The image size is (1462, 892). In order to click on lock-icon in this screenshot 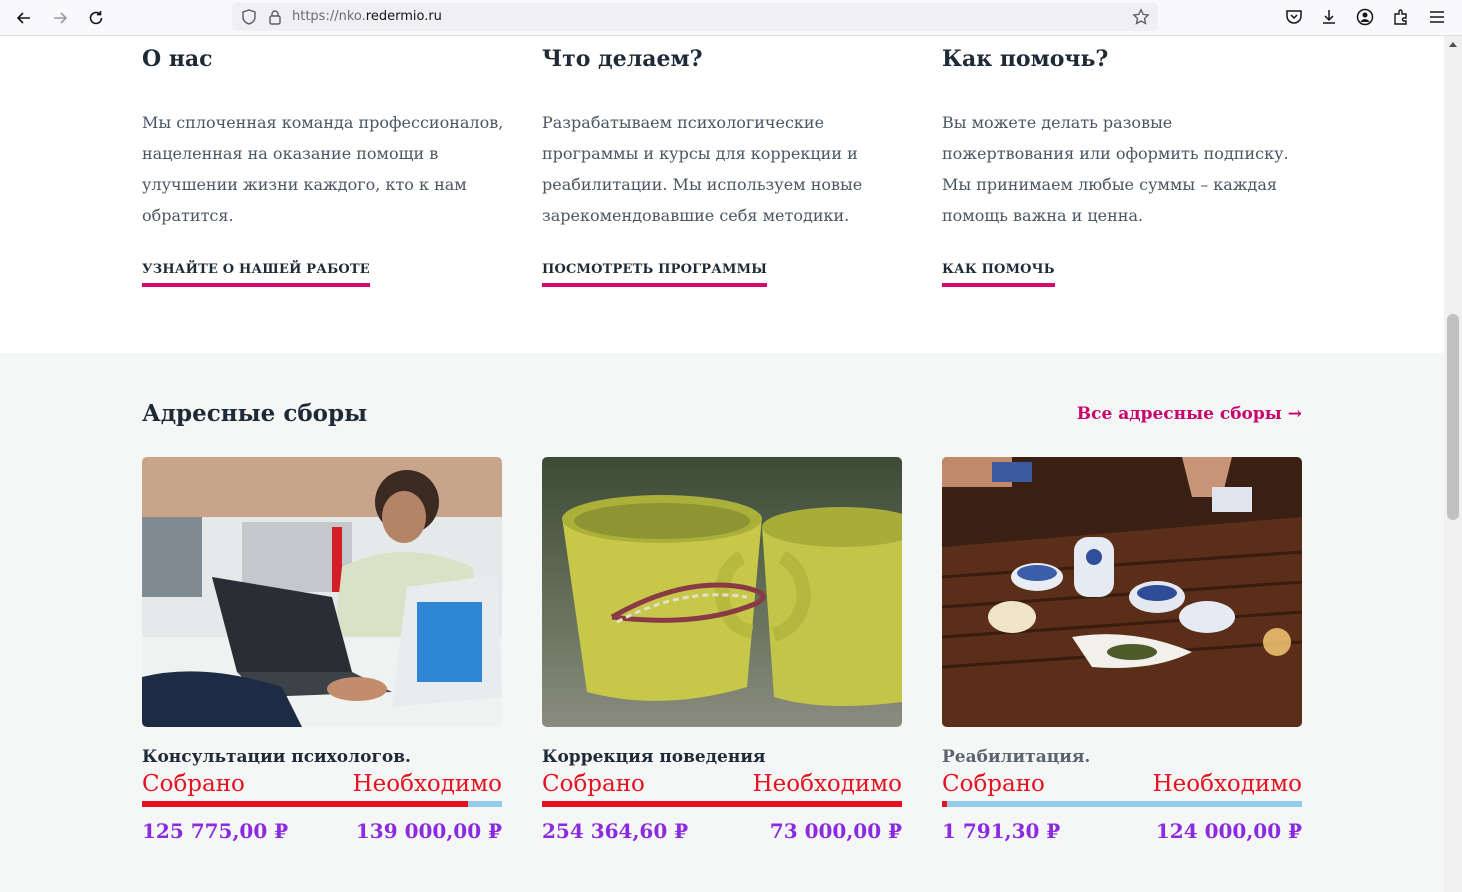, I will do `click(275, 17)`.